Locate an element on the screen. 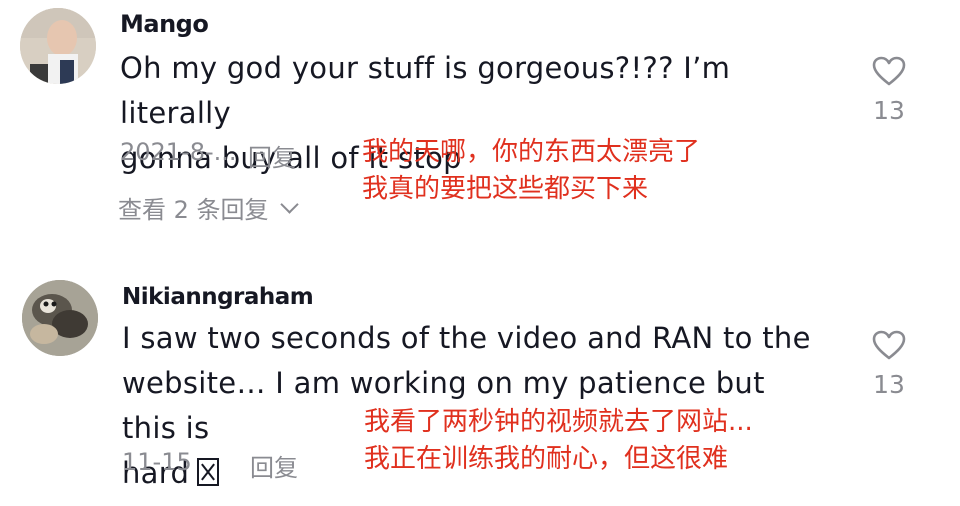  translation-line: 我真的要把这些都买下来 is located at coordinates (505, 189).